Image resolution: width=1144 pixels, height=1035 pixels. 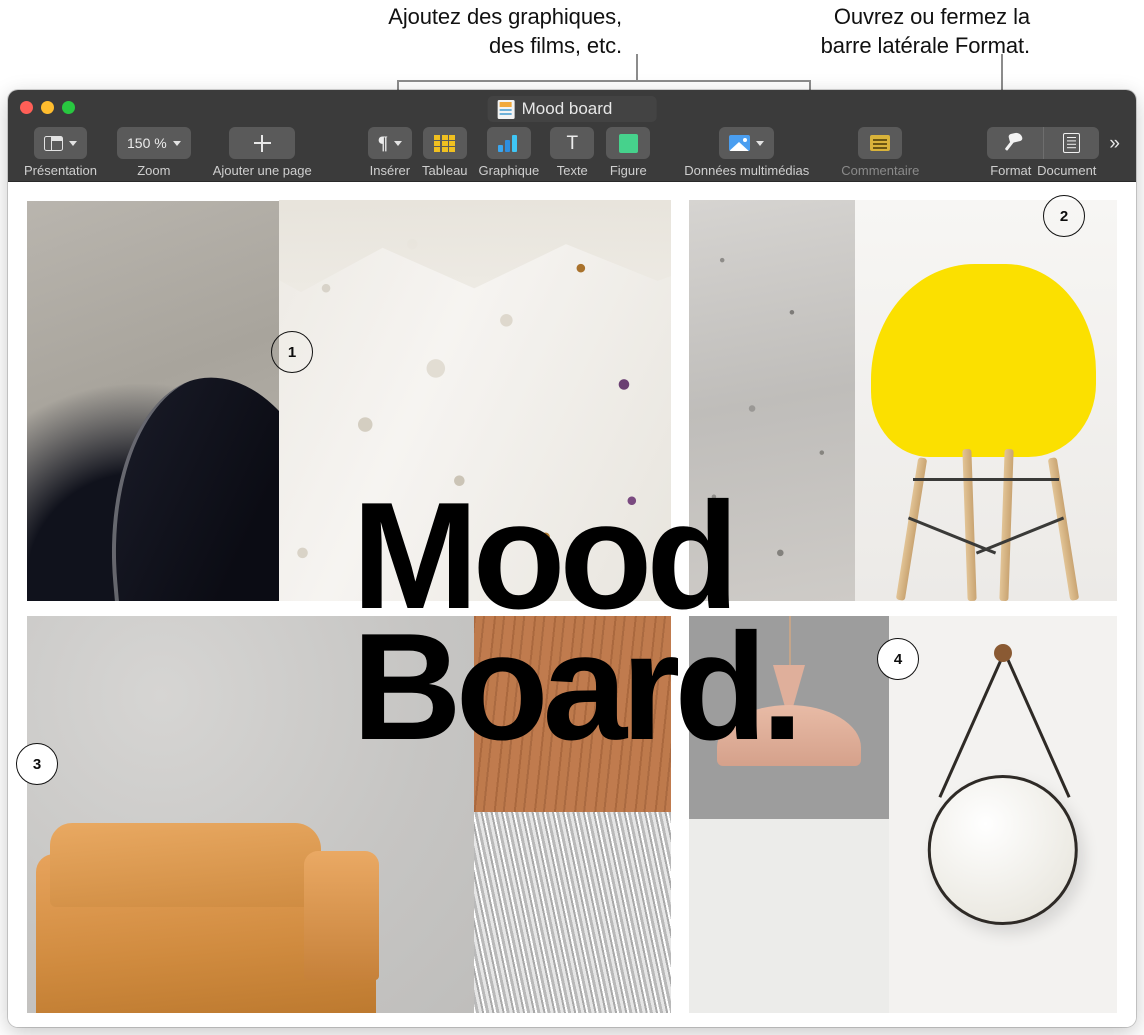 What do you see at coordinates (983, 360) in the screenshot?
I see `yellow-chair-shell` at bounding box center [983, 360].